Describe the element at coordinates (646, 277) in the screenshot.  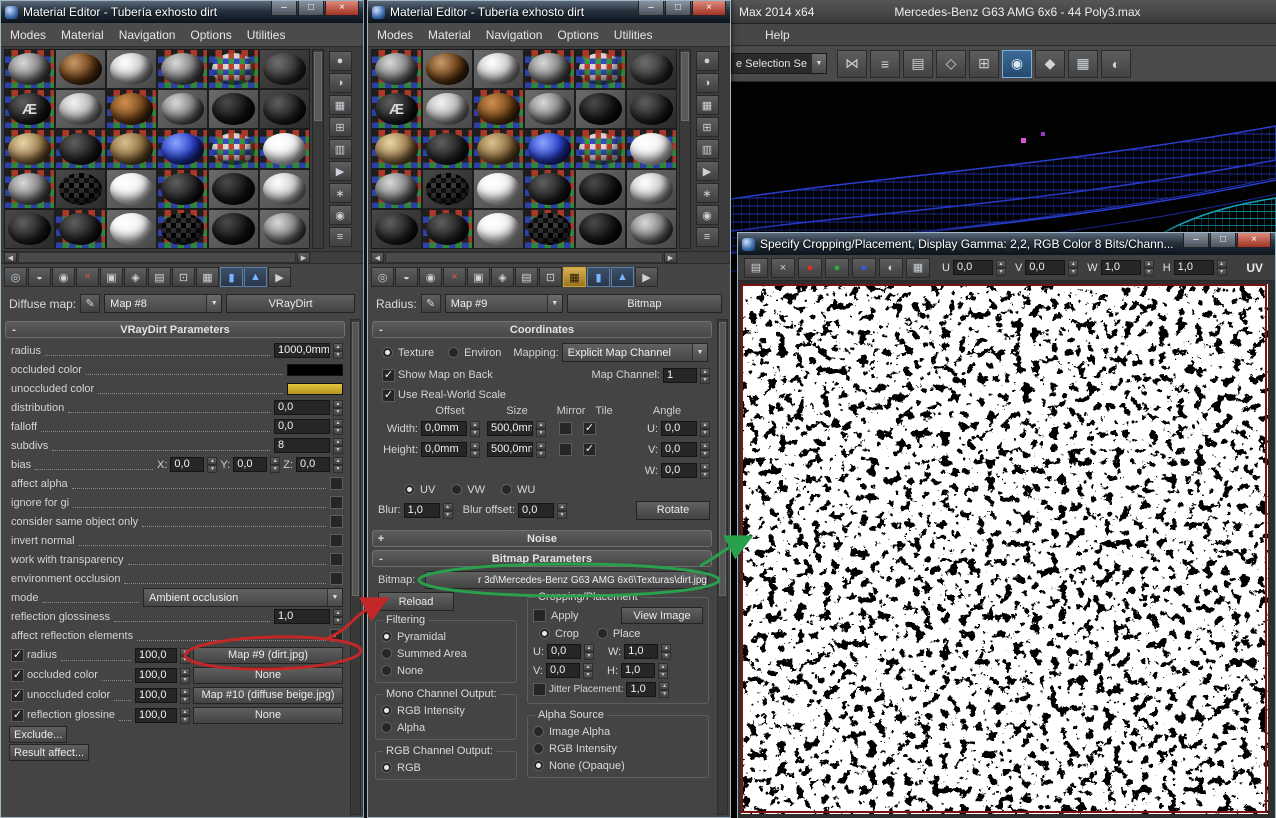
I see `go-forward-to-sibling-icon: ▶` at that location.